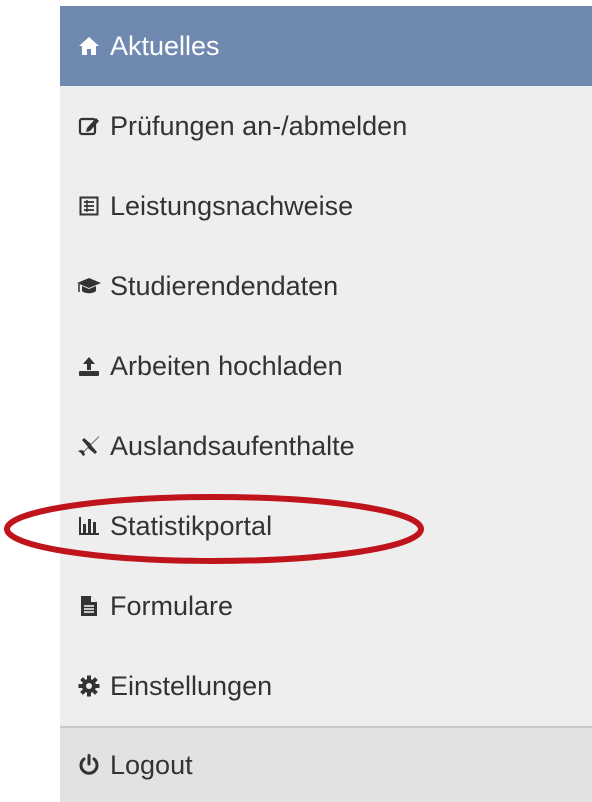 The height and width of the screenshot is (802, 592). I want to click on menu-item-logout: Logout, so click(326, 764).